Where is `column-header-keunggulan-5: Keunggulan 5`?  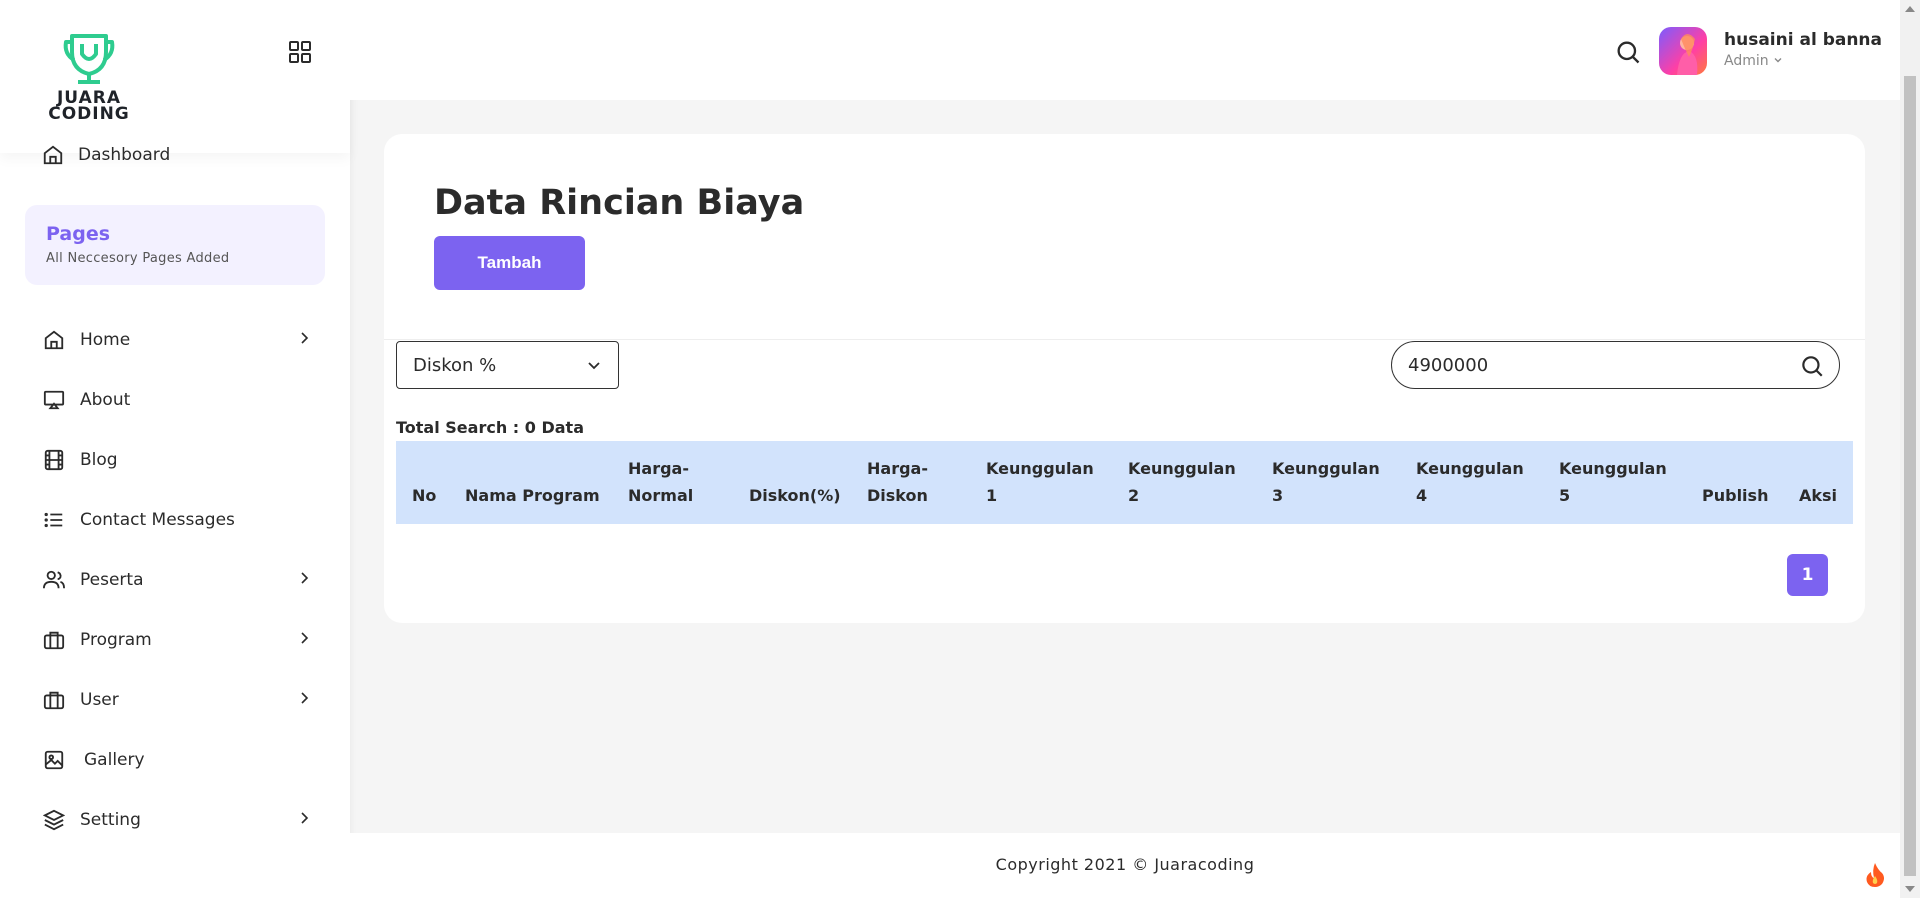
column-header-keunggulan-5: Keunggulan 5 is located at coordinates (1613, 482).